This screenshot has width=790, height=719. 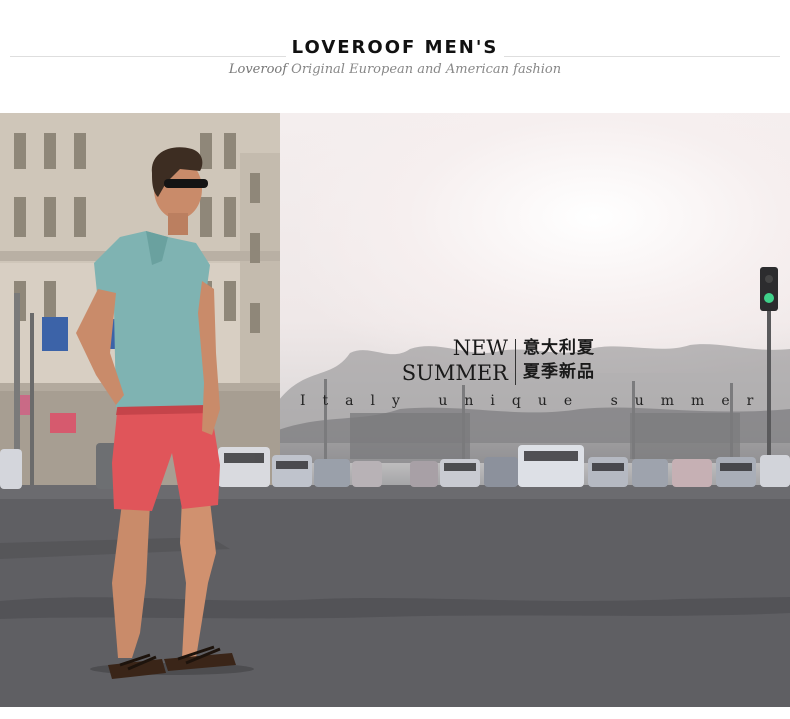 I want to click on headline-new: NEW, so click(x=480, y=348).